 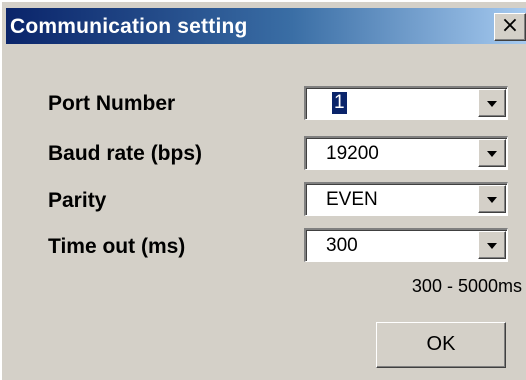 What do you see at coordinates (129, 26) in the screenshot?
I see `dialog-title: Communication setting` at bounding box center [129, 26].